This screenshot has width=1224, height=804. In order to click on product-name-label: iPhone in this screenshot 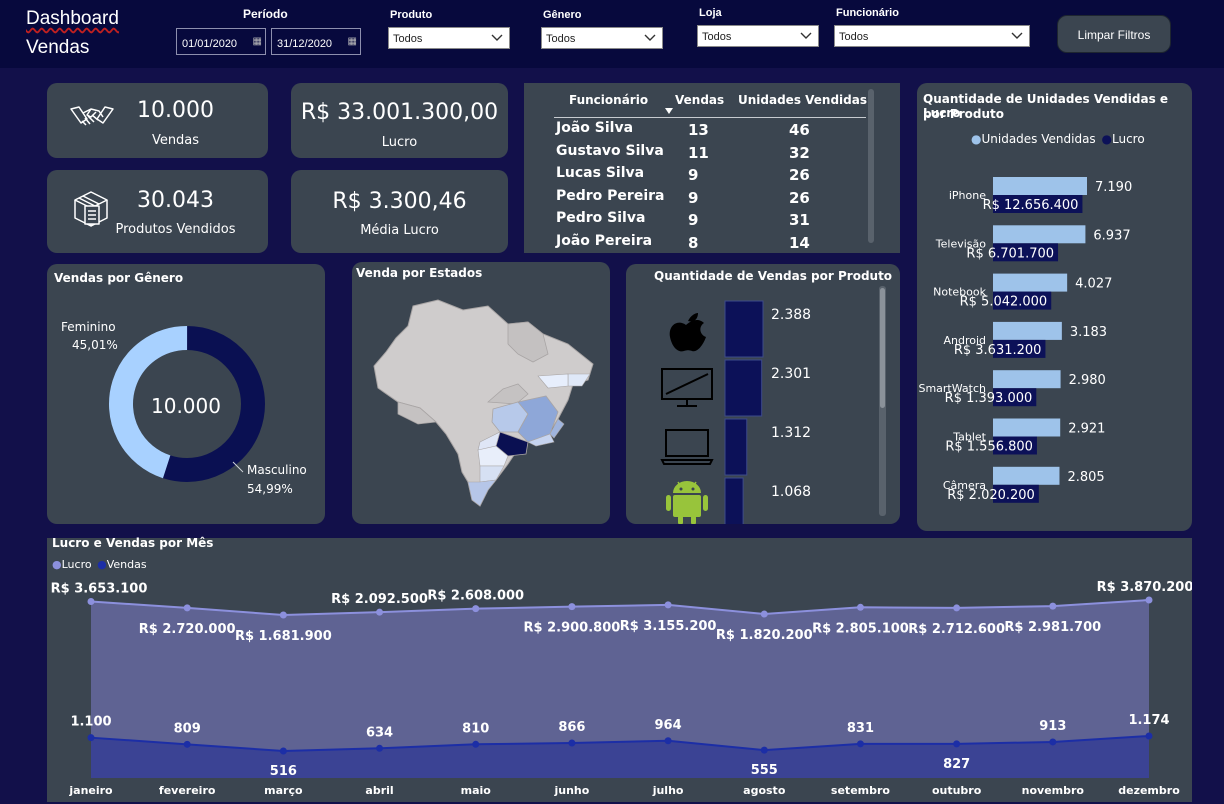, I will do `click(967, 195)`.